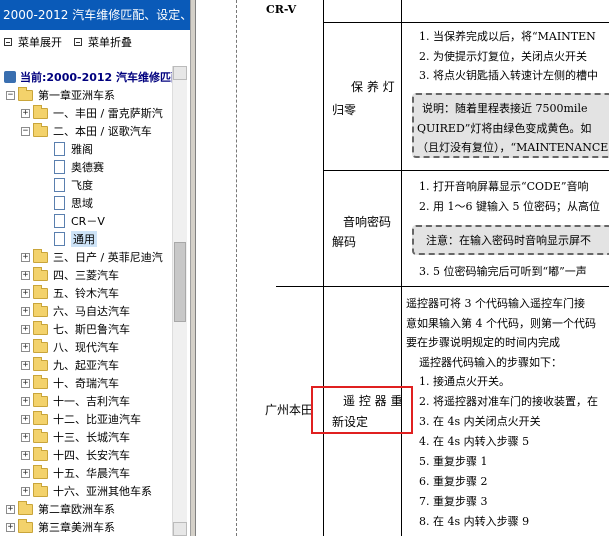  What do you see at coordinates (86, 491) in the screenshot?
I see `tree-node-section: + 十六、亚洲其他车系` at bounding box center [86, 491].